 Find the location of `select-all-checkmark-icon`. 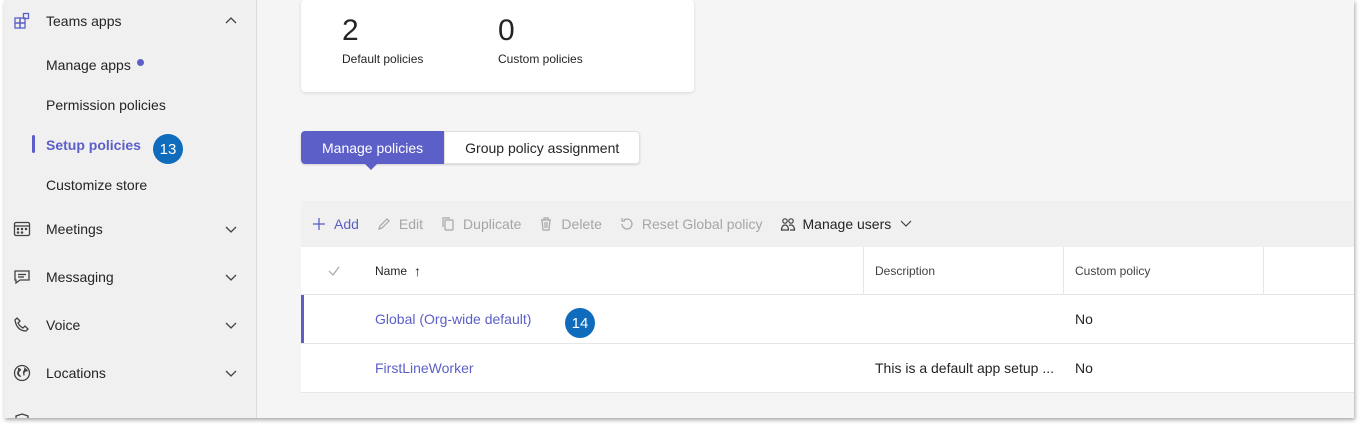

select-all-checkmark-icon is located at coordinates (334, 271).